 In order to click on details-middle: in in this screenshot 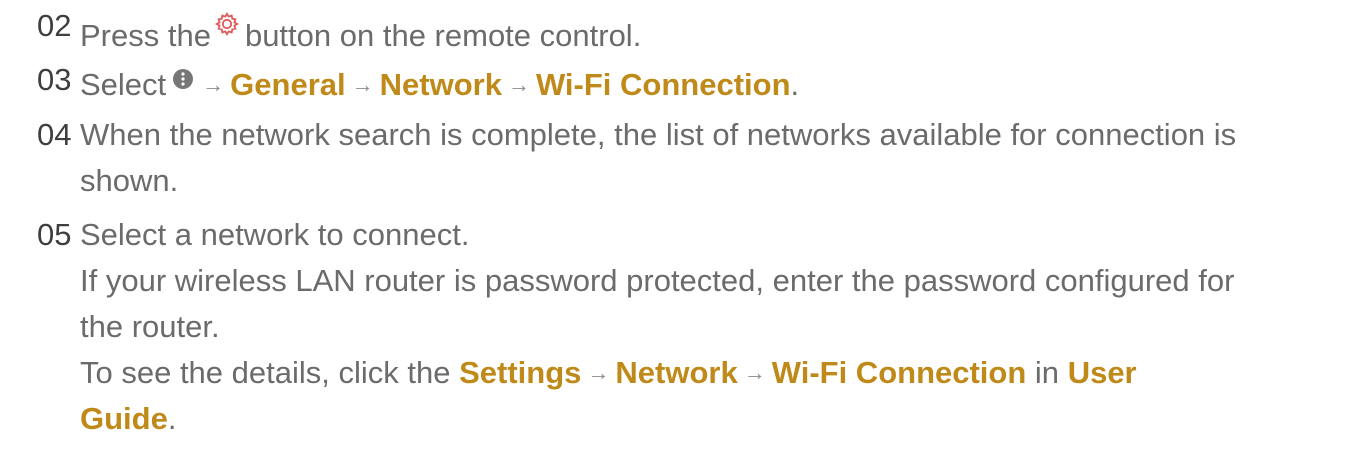, I will do `click(1047, 372)`.